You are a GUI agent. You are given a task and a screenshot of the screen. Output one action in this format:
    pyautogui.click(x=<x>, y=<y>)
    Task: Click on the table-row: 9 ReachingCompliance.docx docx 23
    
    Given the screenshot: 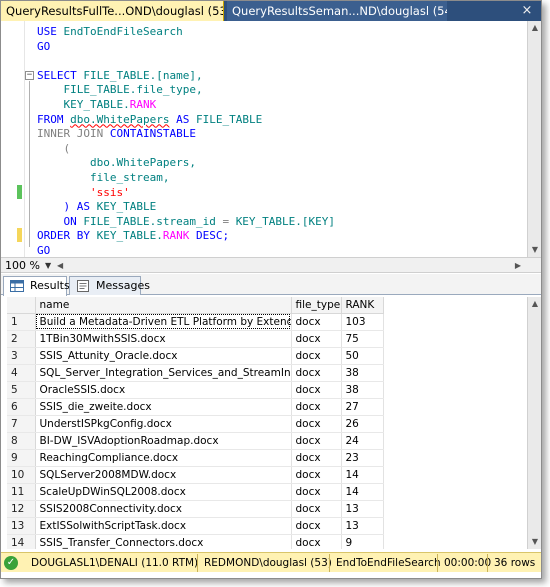 What is the action you would take?
    pyautogui.click(x=195, y=458)
    